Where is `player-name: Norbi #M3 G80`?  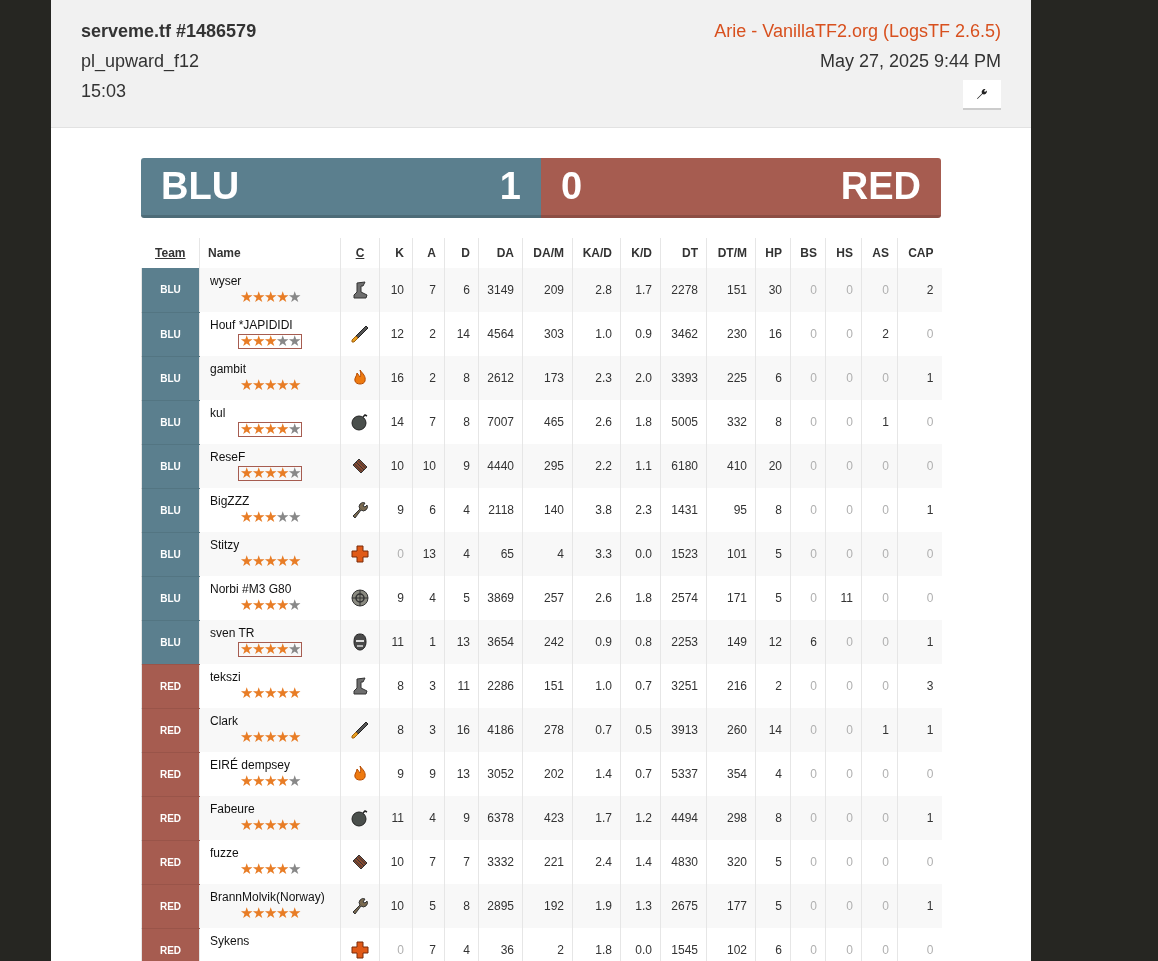 player-name: Norbi #M3 G80 is located at coordinates (251, 589).